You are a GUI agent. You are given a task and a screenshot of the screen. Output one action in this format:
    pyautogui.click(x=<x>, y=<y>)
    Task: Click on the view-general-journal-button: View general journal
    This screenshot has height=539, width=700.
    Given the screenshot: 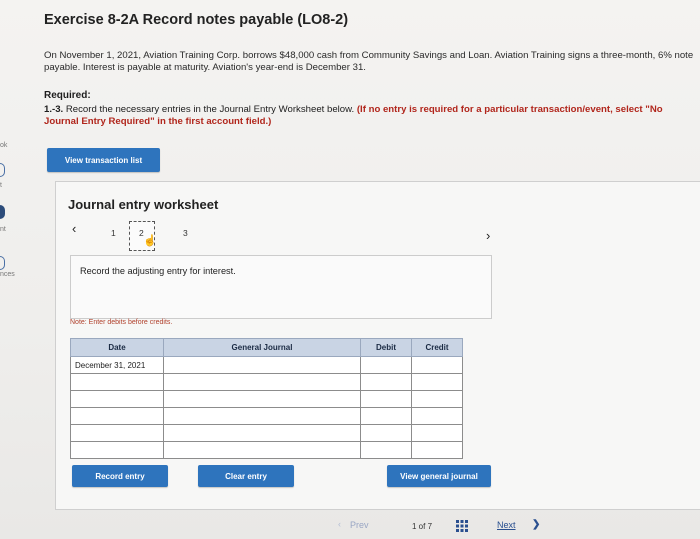 What is the action you would take?
    pyautogui.click(x=439, y=476)
    